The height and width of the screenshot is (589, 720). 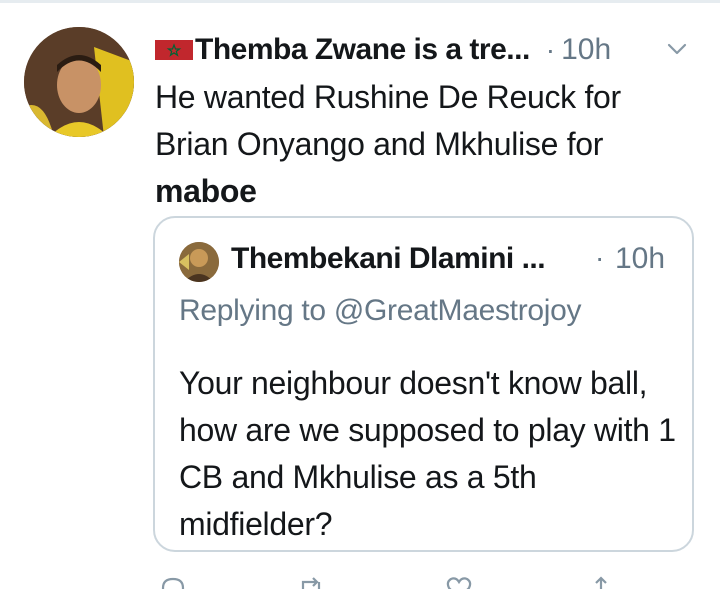 I want to click on like-icon, so click(x=459, y=581).